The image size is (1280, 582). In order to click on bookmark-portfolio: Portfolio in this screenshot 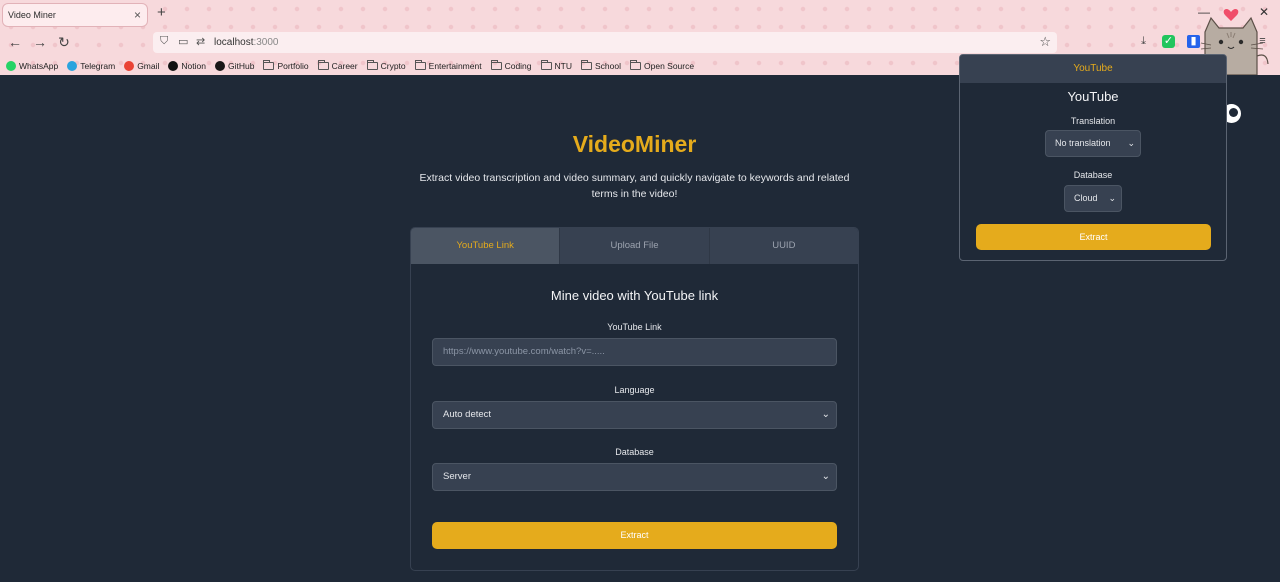, I will do `click(286, 65)`.